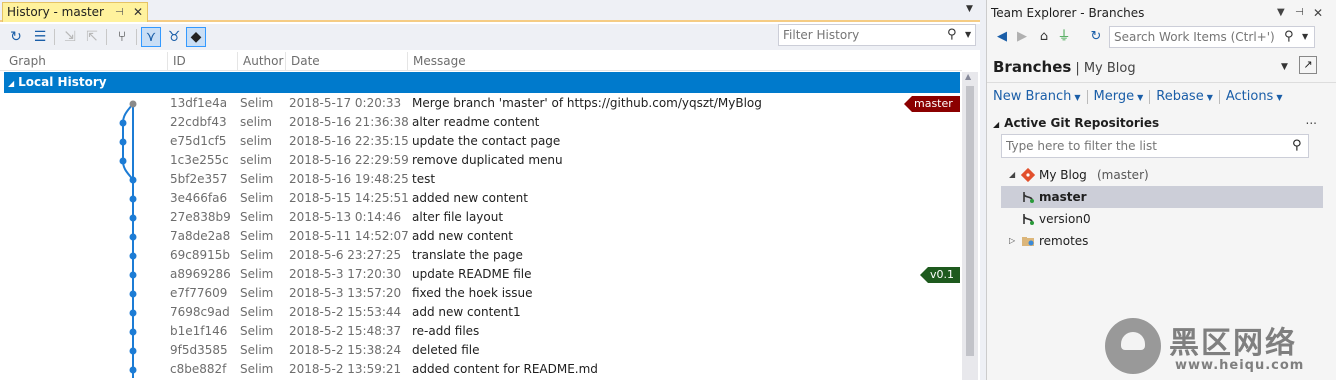 The width and height of the screenshot is (1336, 380). Describe the element at coordinates (1162, 219) in the screenshot. I see `branch-item-version0: version0` at that location.